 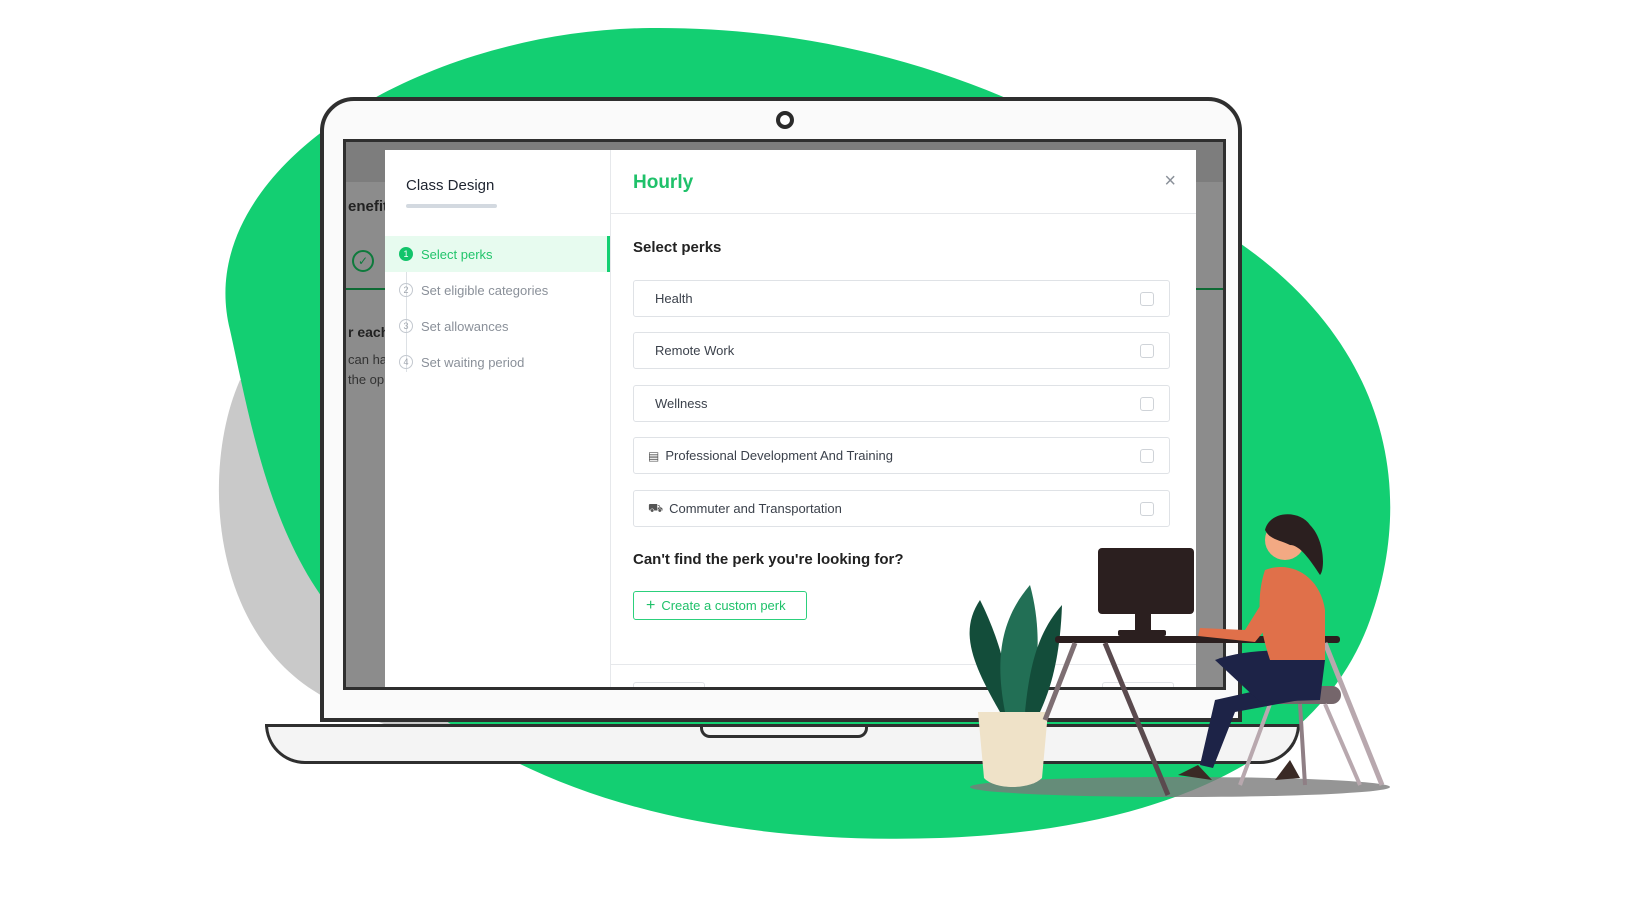 I want to click on step-set-waiting-period: 4 Set waiting period, so click(x=497, y=362).